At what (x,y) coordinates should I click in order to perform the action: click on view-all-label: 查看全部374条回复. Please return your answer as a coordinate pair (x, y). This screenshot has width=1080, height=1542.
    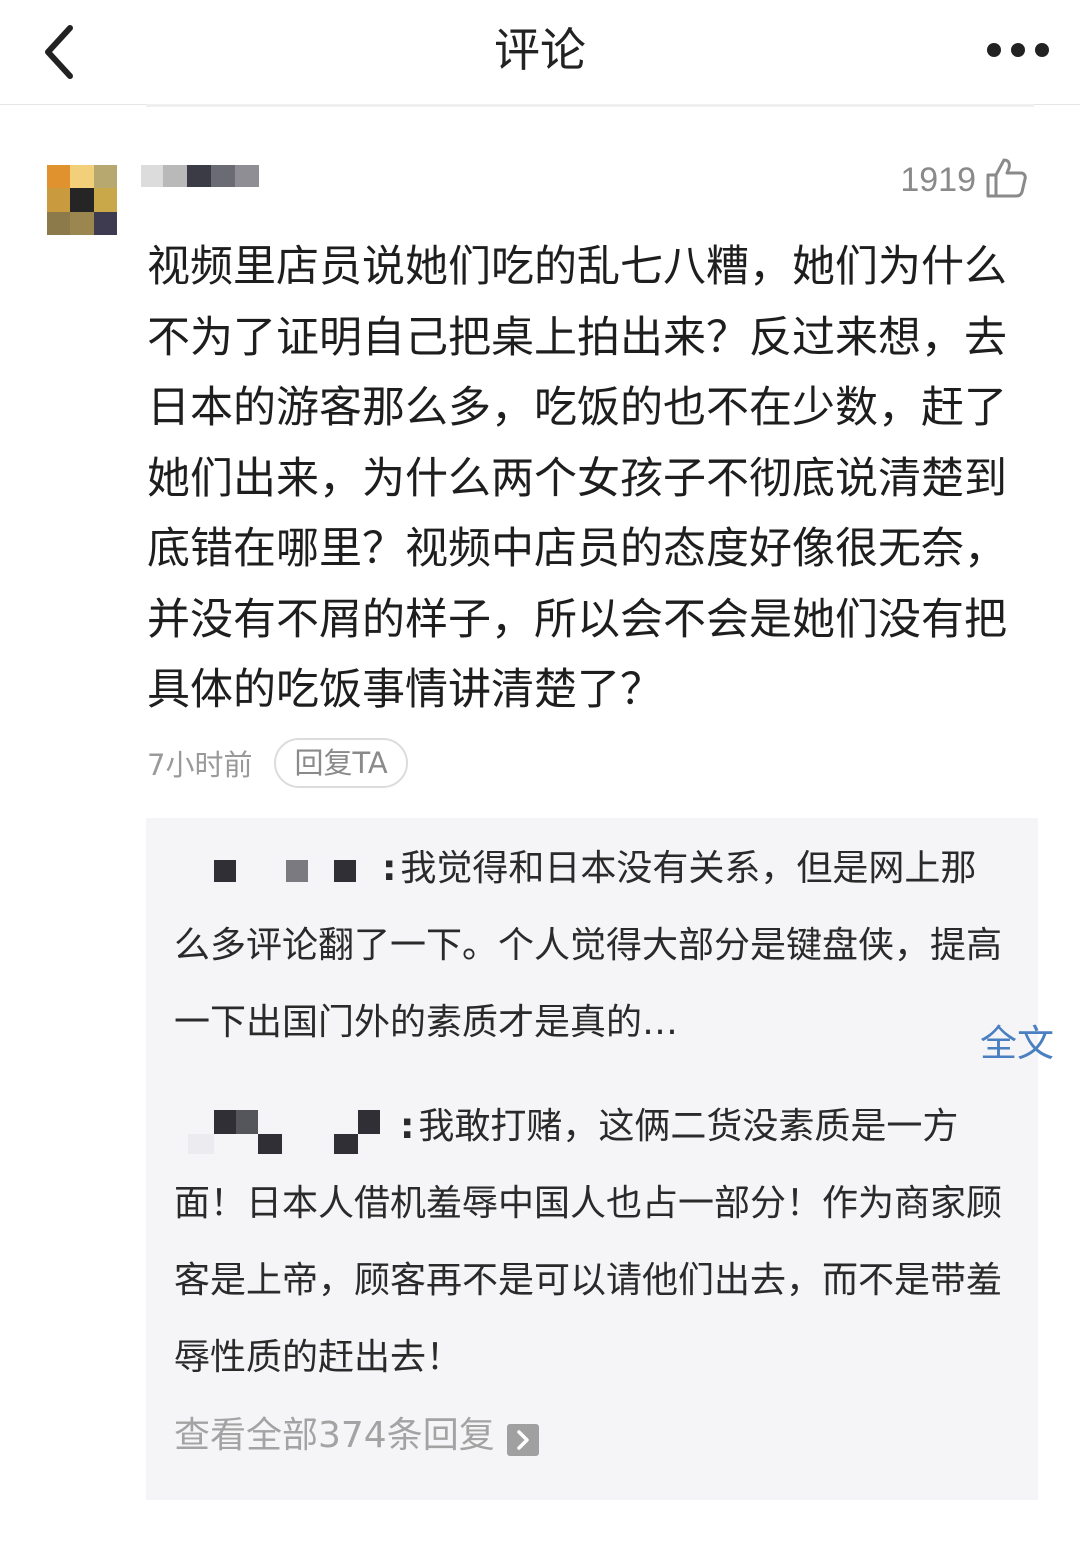
    Looking at the image, I should click on (334, 1435).